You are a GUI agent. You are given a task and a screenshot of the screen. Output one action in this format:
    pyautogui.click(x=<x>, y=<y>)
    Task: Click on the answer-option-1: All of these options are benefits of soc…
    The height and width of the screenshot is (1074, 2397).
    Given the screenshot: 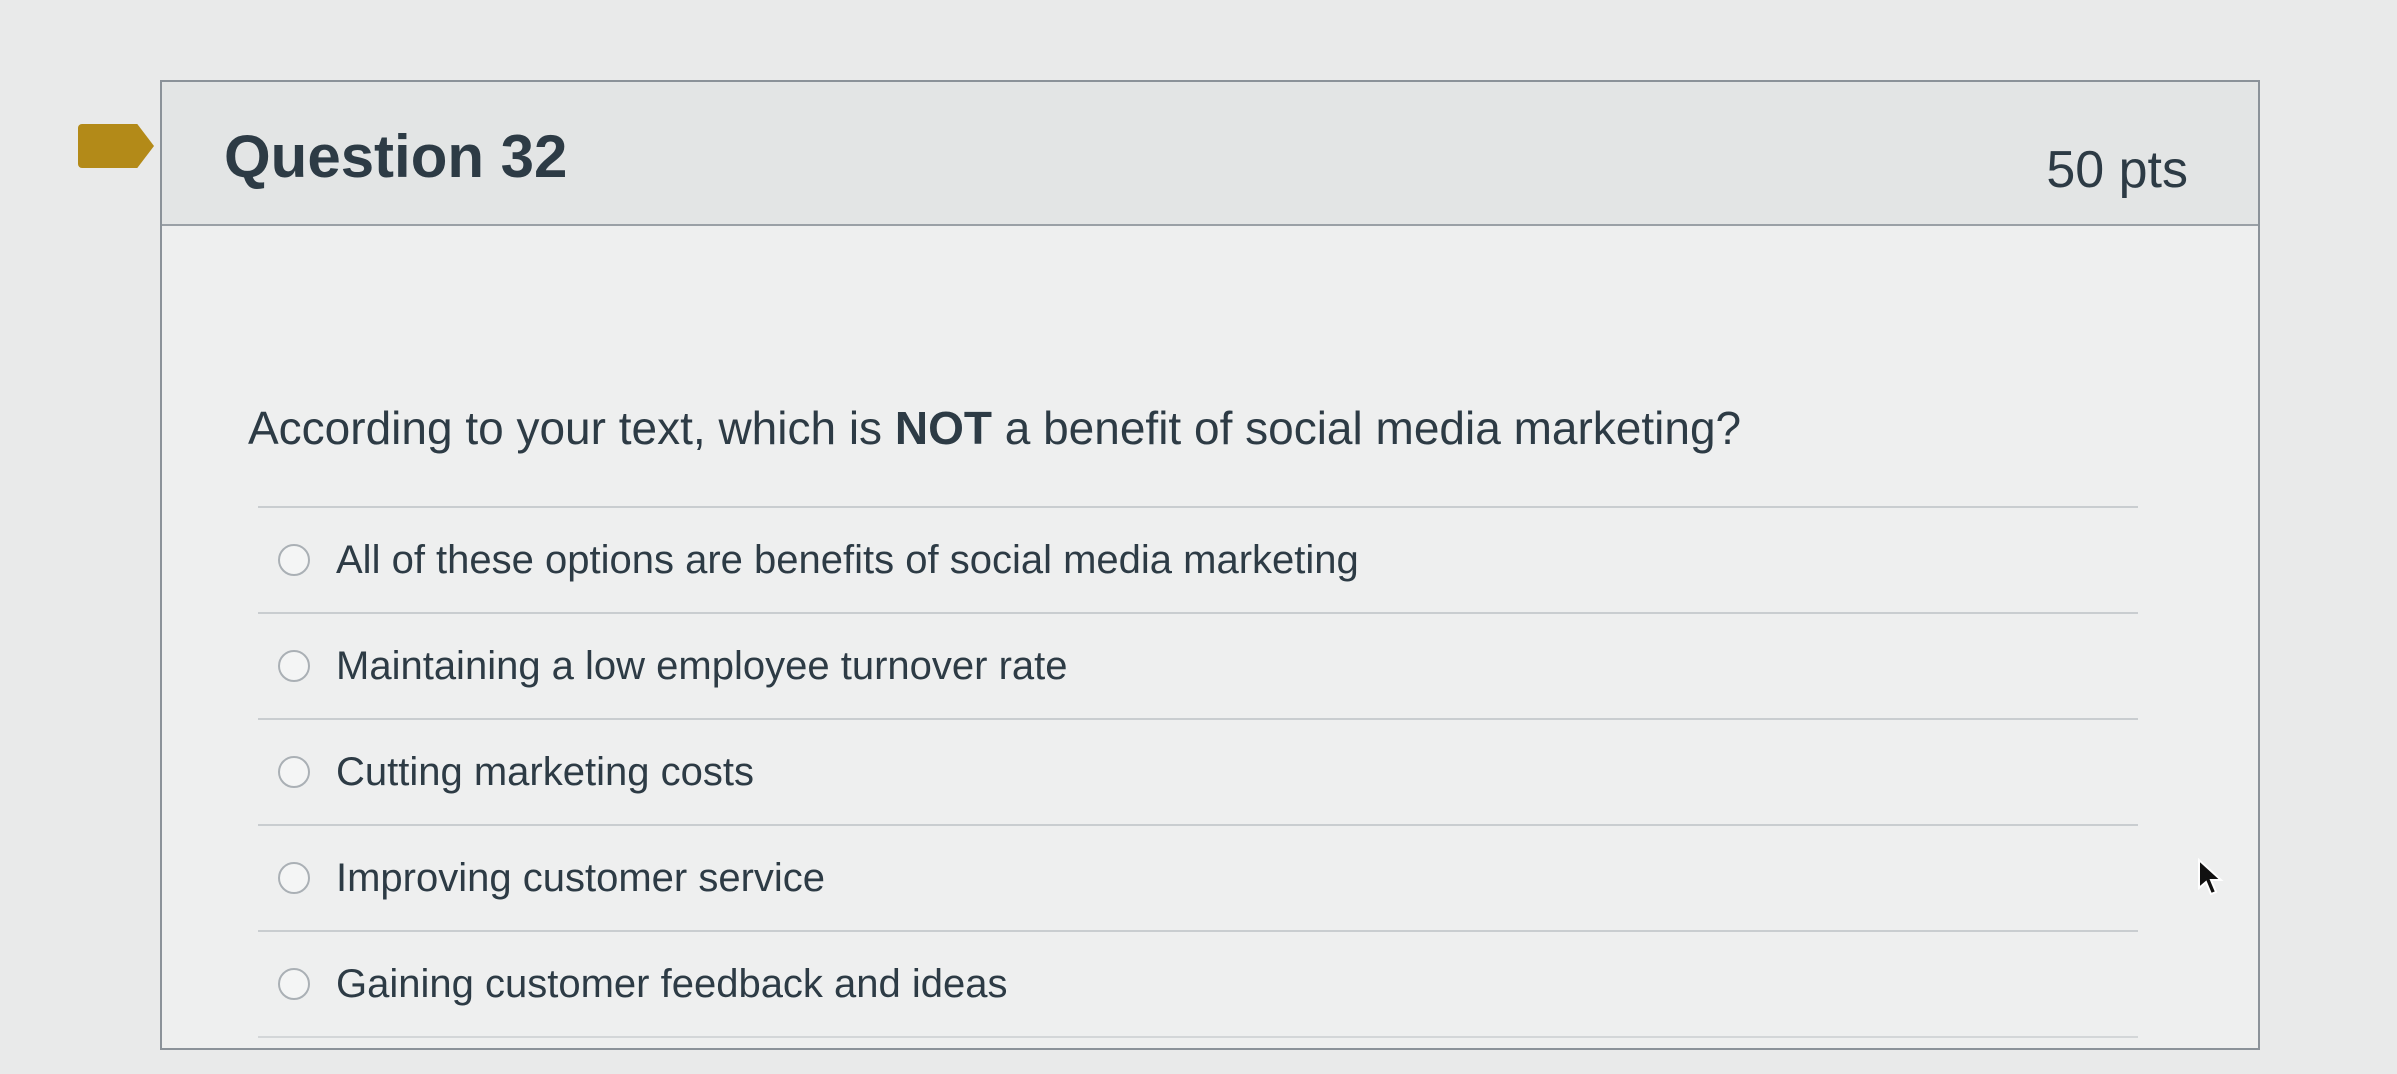 What is the action you would take?
    pyautogui.click(x=1198, y=559)
    